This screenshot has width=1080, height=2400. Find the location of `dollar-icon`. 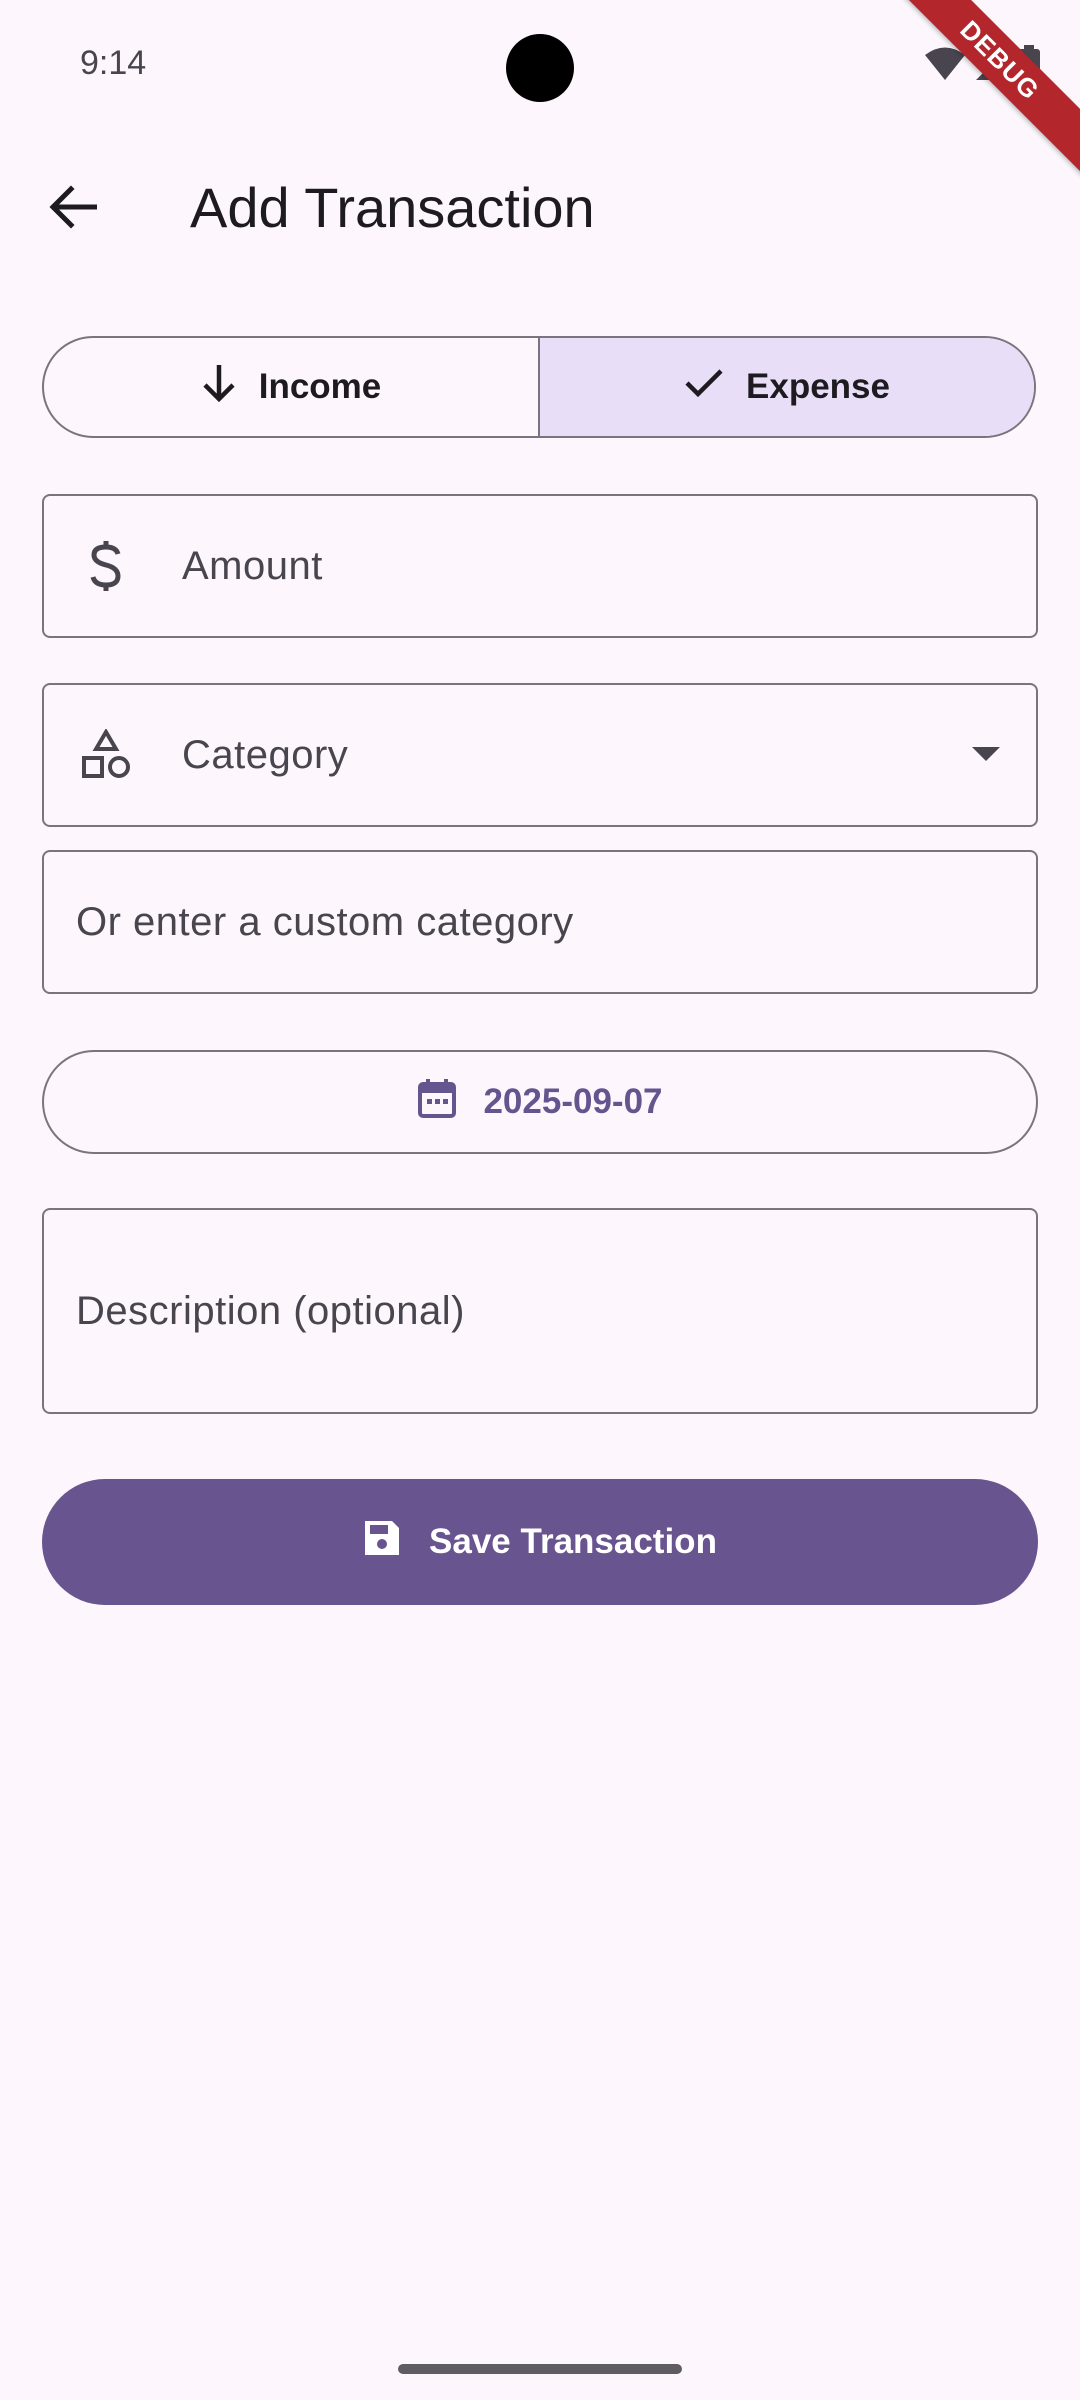

dollar-icon is located at coordinates (106, 566).